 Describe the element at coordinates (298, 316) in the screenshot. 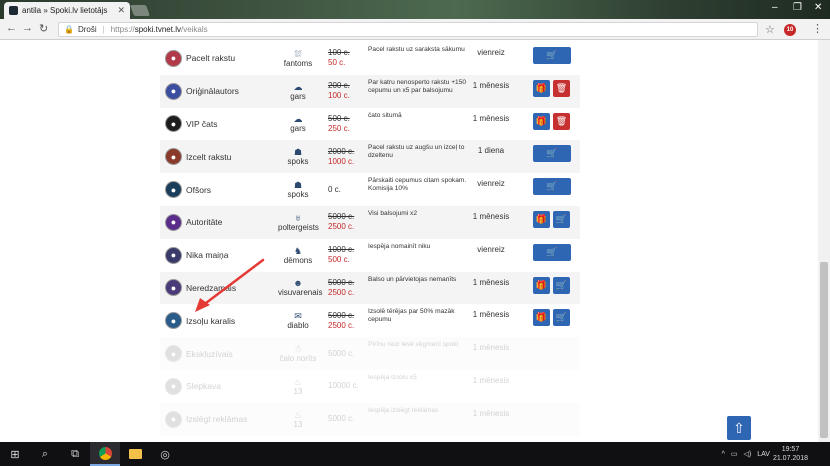

I see `rank-icon: ✉` at that location.